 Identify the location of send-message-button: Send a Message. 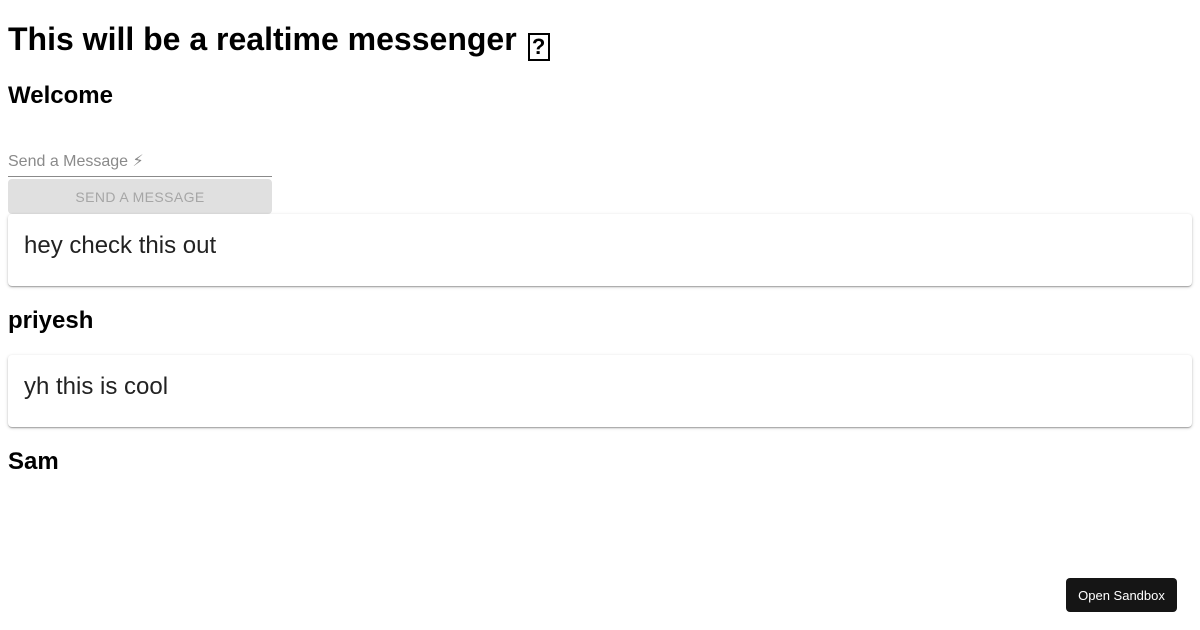
(140, 196).